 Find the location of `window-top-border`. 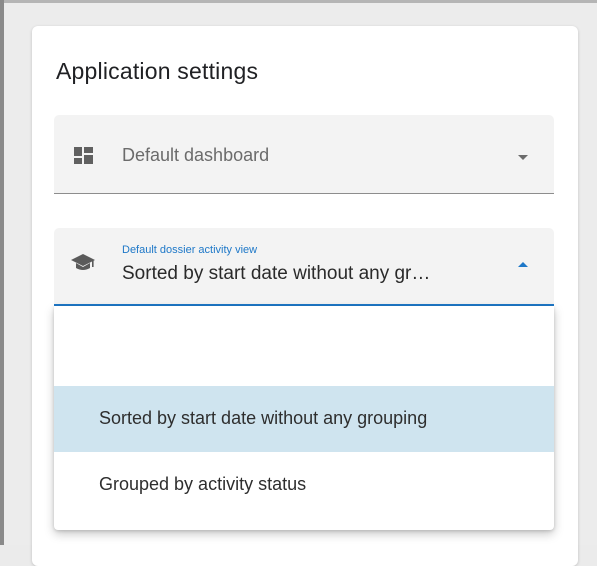

window-top-border is located at coordinates (298, 1).